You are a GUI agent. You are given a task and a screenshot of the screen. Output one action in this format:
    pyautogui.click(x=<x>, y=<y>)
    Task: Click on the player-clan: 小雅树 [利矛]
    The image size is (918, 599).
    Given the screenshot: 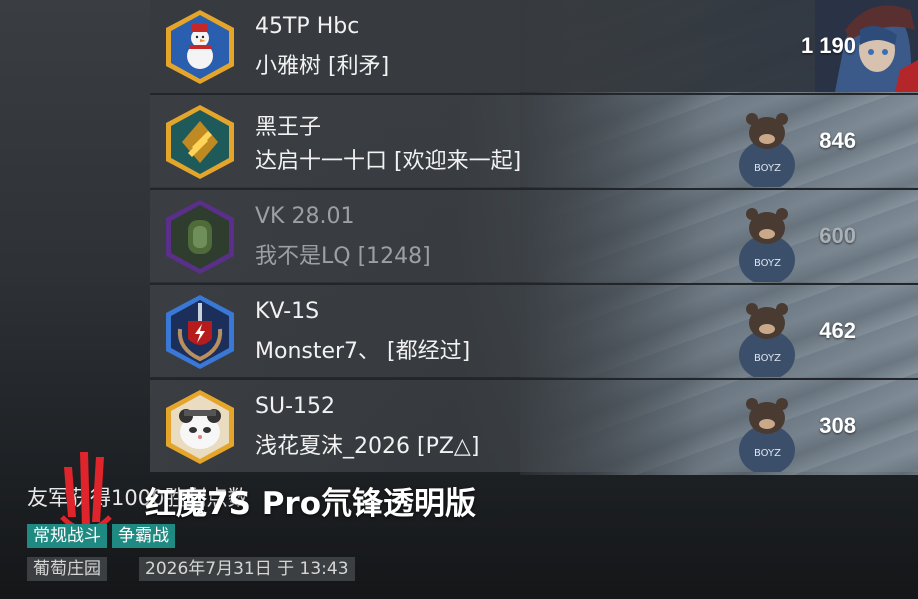 What is the action you would take?
    pyautogui.click(x=322, y=66)
    